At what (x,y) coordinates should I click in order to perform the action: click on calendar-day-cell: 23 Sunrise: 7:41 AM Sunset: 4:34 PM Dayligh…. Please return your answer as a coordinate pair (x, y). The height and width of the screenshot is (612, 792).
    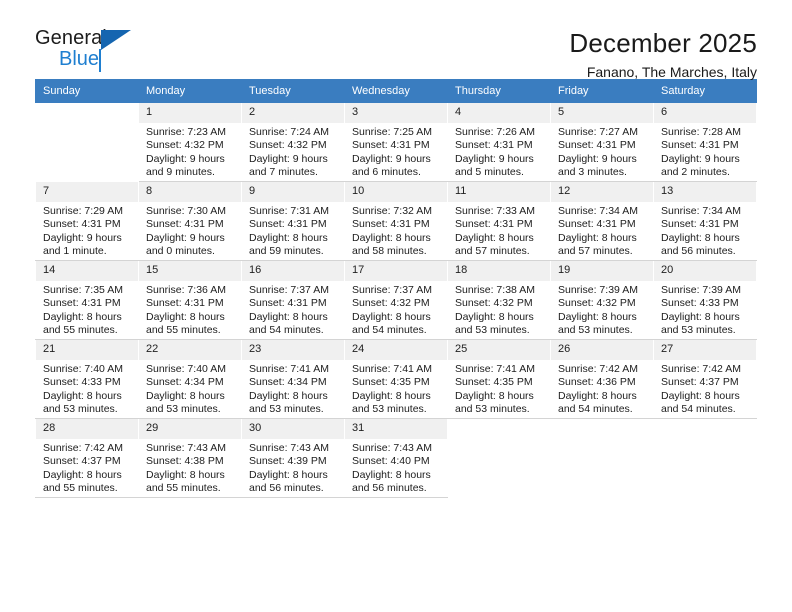
    Looking at the image, I should click on (293, 379).